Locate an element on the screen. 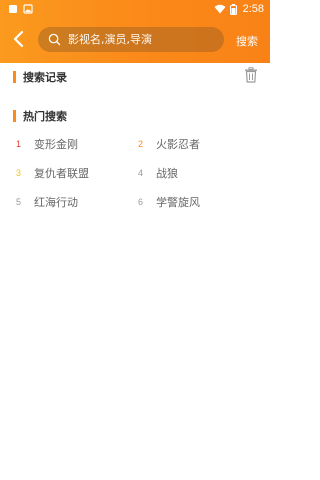  rank-number: 3 is located at coordinates (19, 173).